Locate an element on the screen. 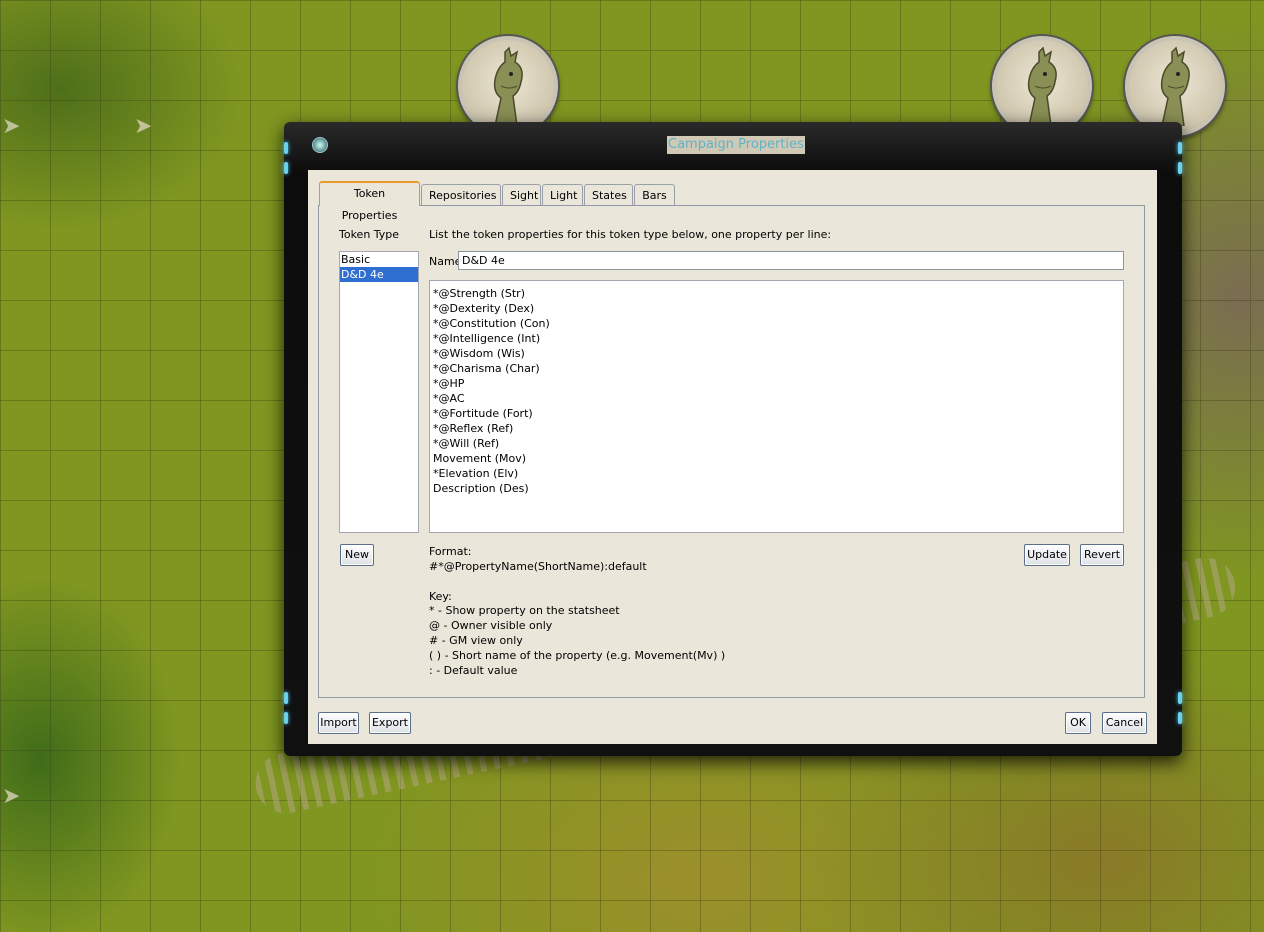 The height and width of the screenshot is (932, 1264). property-line: *@Fortitude (Fort) is located at coordinates (483, 413).